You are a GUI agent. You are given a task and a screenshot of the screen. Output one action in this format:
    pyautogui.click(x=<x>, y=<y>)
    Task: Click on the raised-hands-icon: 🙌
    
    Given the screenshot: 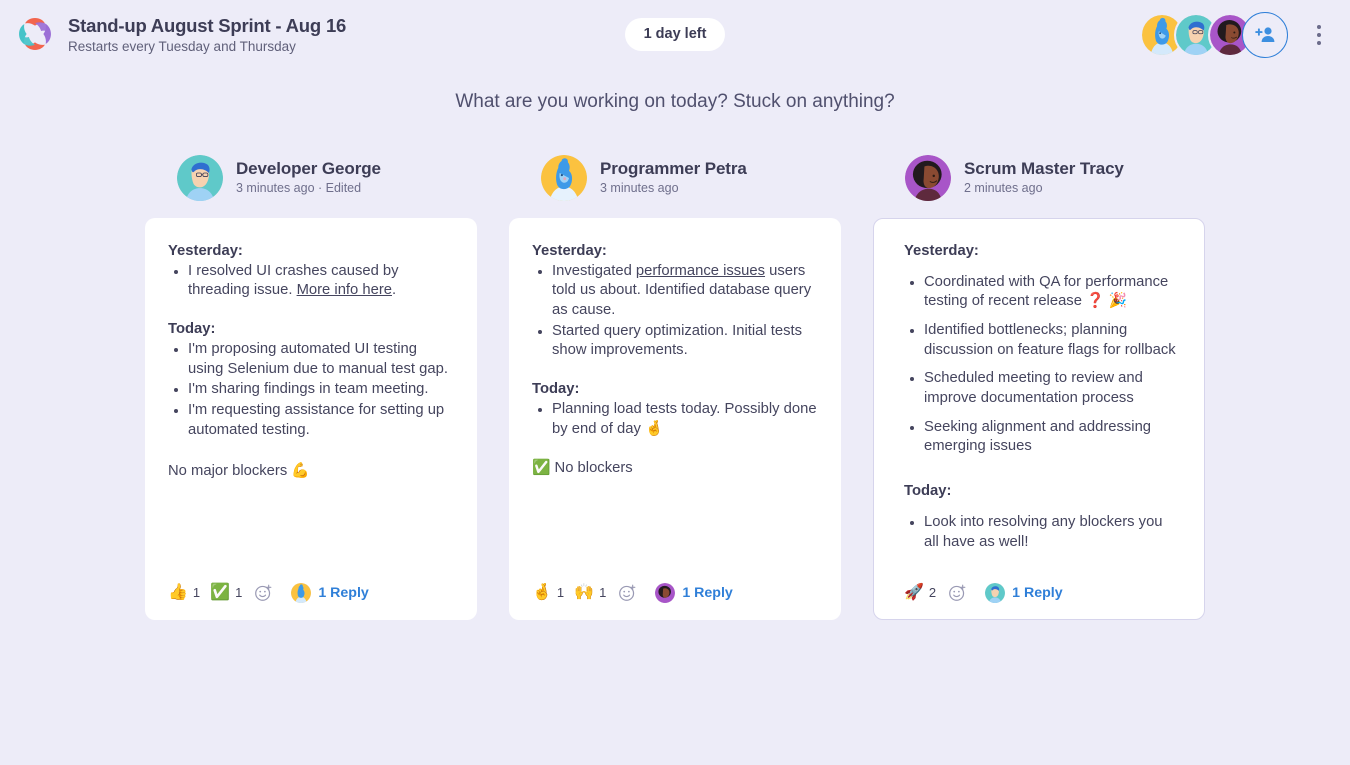 What is the action you would take?
    pyautogui.click(x=584, y=592)
    